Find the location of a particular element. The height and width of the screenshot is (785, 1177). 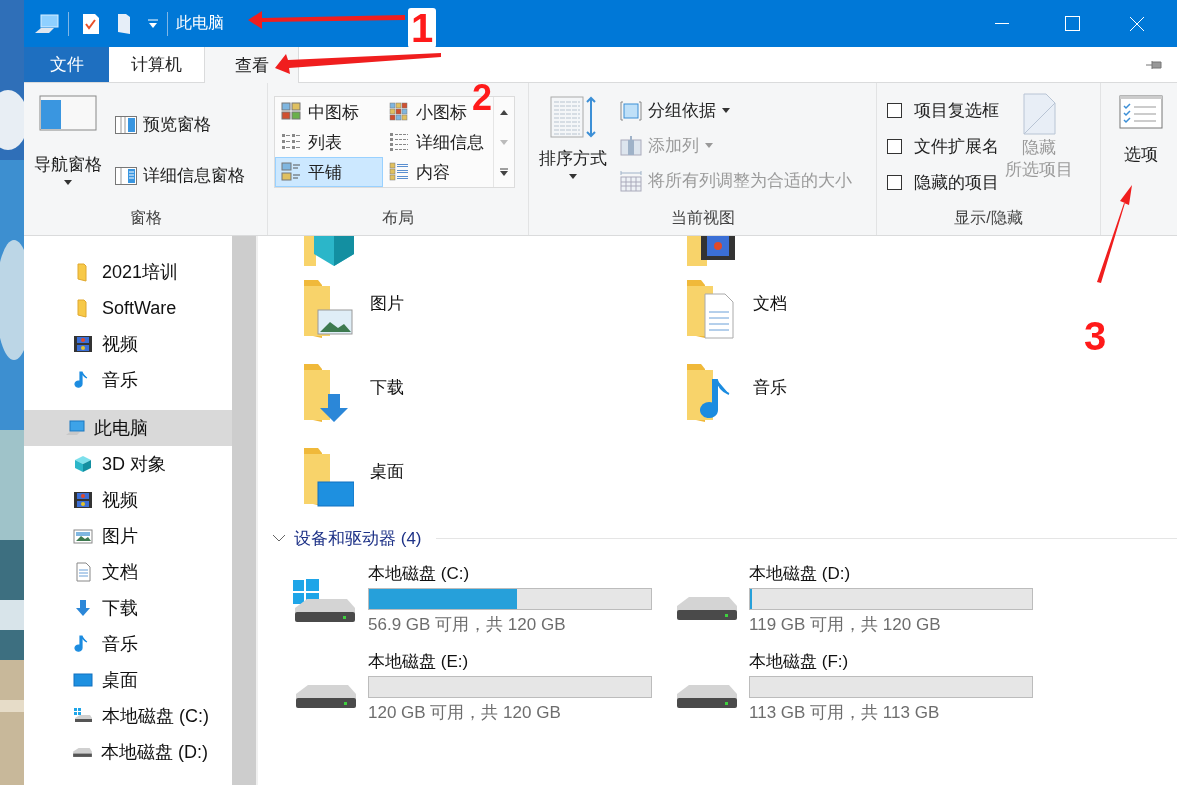

tiles-icon is located at coordinates (291, 172).